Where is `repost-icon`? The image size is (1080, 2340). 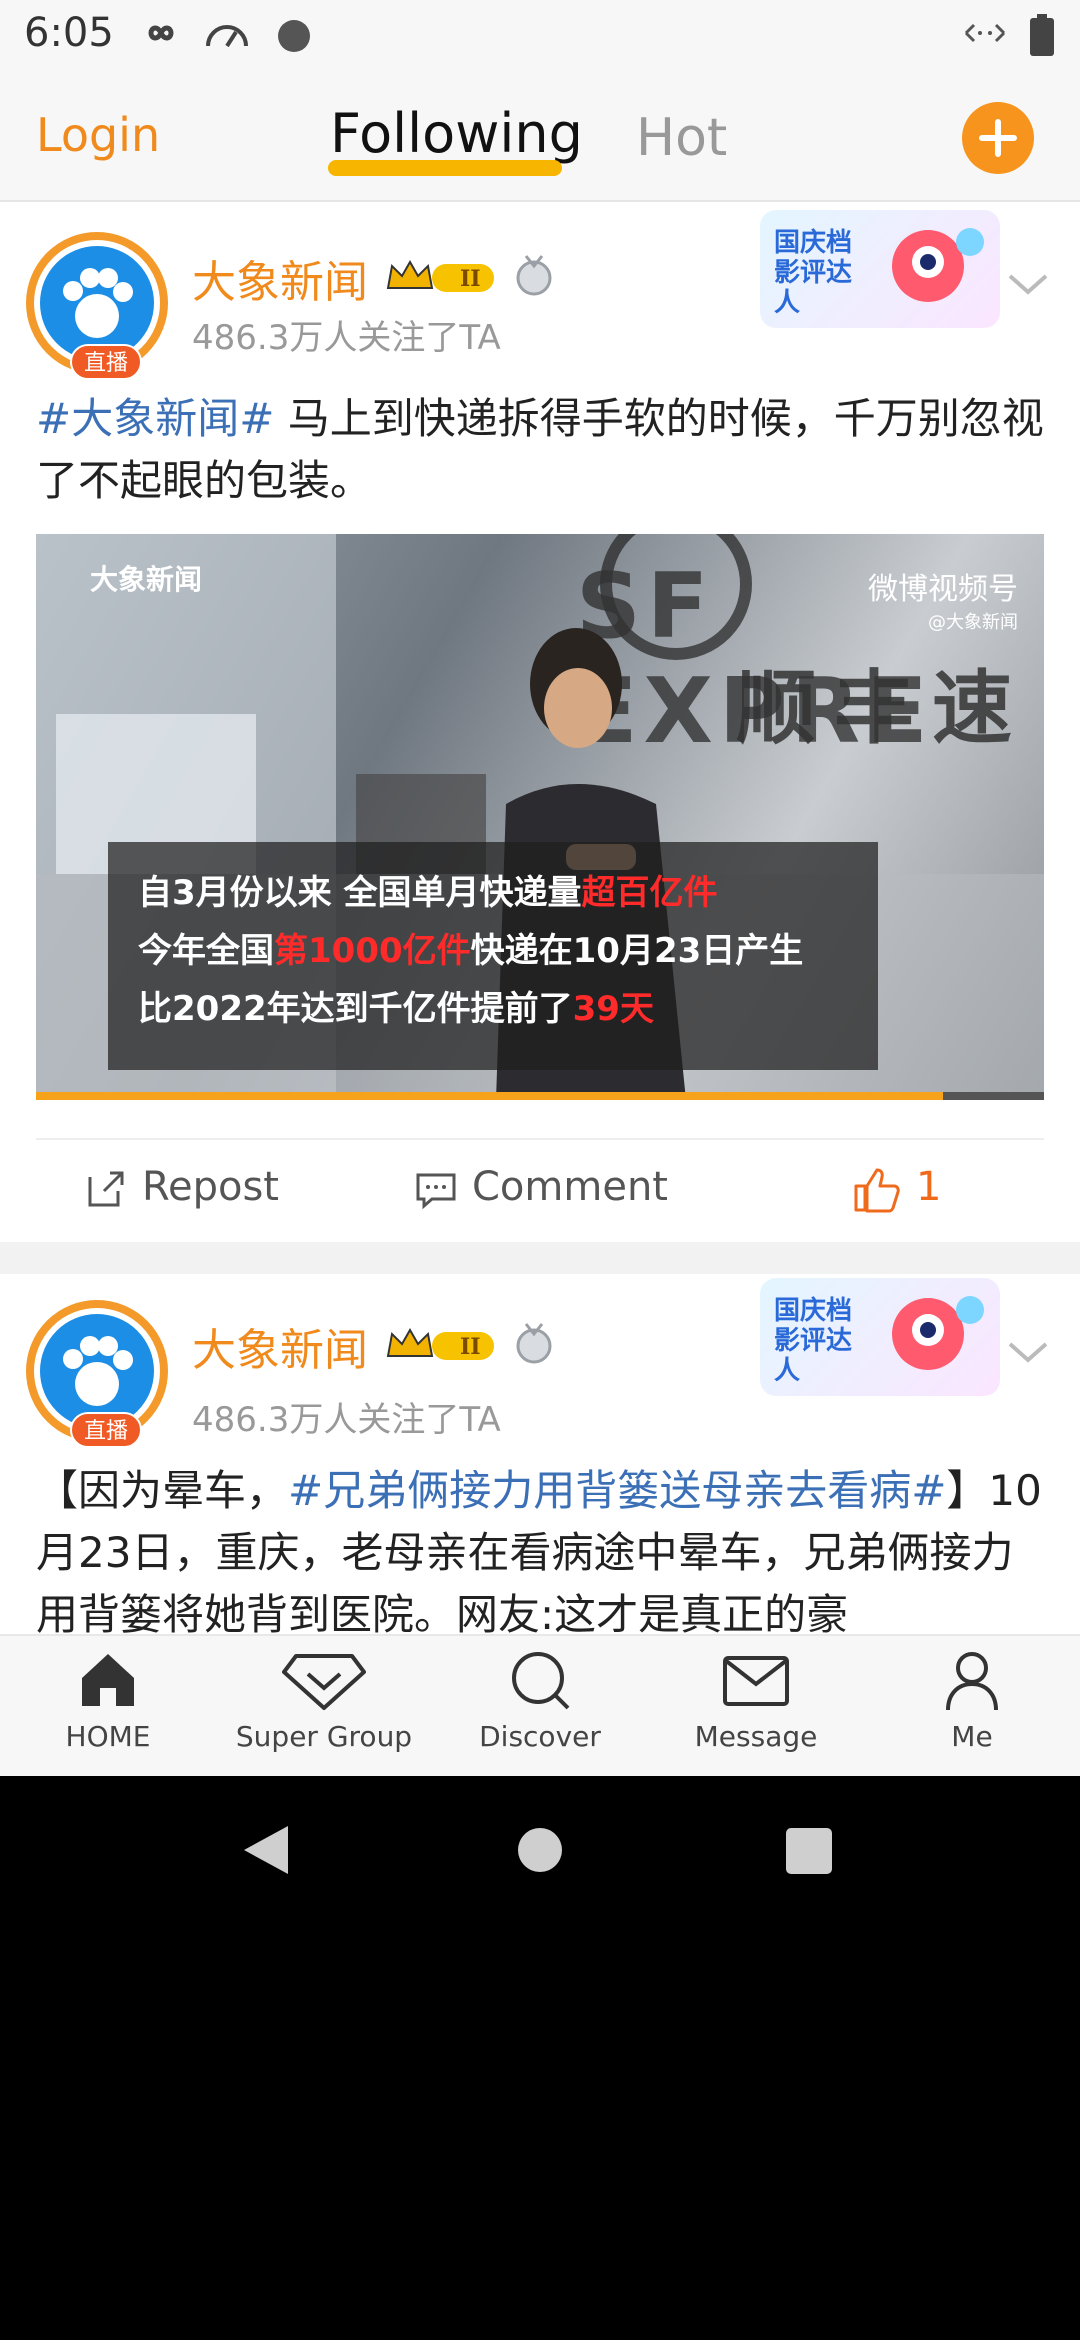
repost-icon is located at coordinates (106, 1189).